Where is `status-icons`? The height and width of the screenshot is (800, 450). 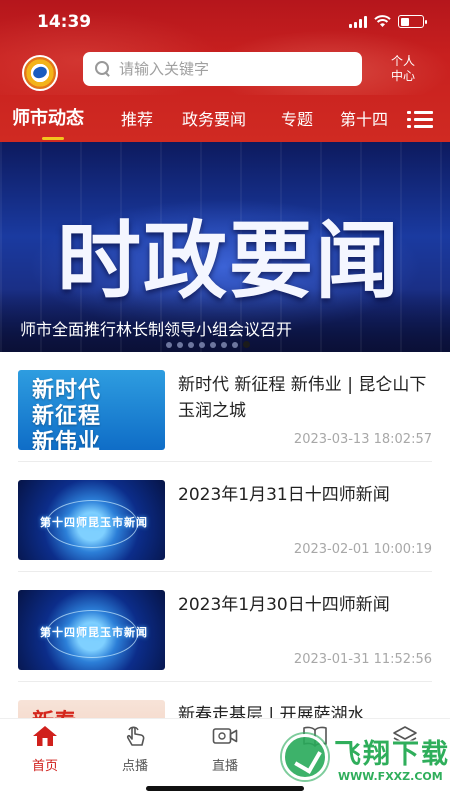 status-icons is located at coordinates (388, 21).